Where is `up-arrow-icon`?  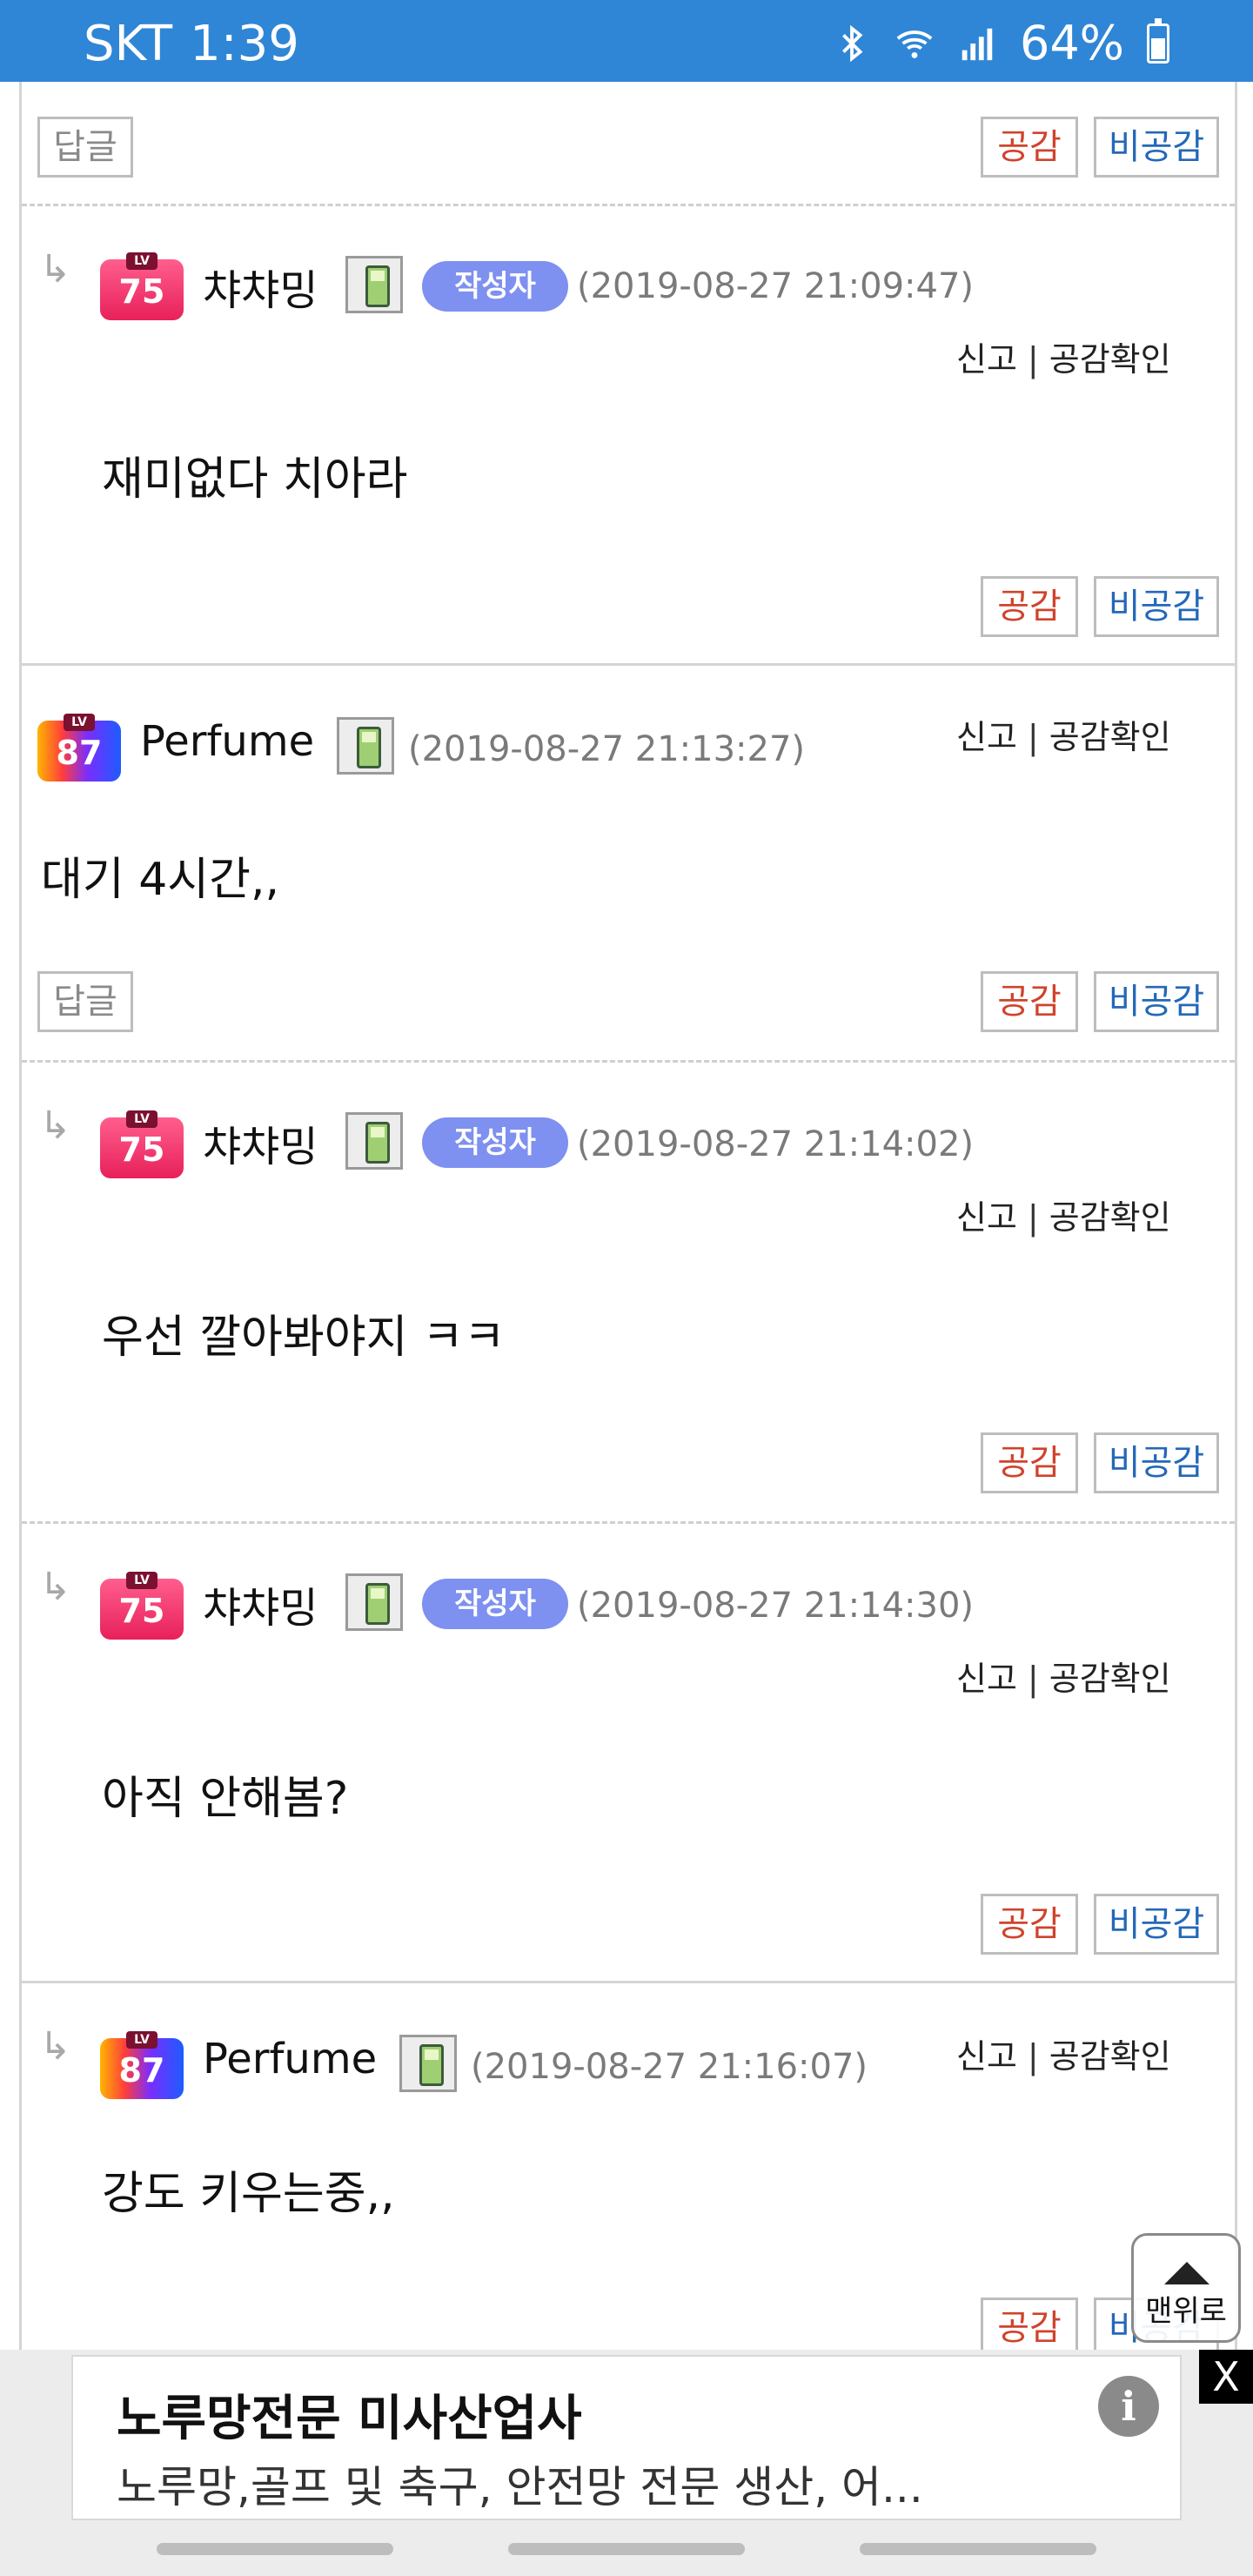
up-arrow-icon is located at coordinates (1186, 2273).